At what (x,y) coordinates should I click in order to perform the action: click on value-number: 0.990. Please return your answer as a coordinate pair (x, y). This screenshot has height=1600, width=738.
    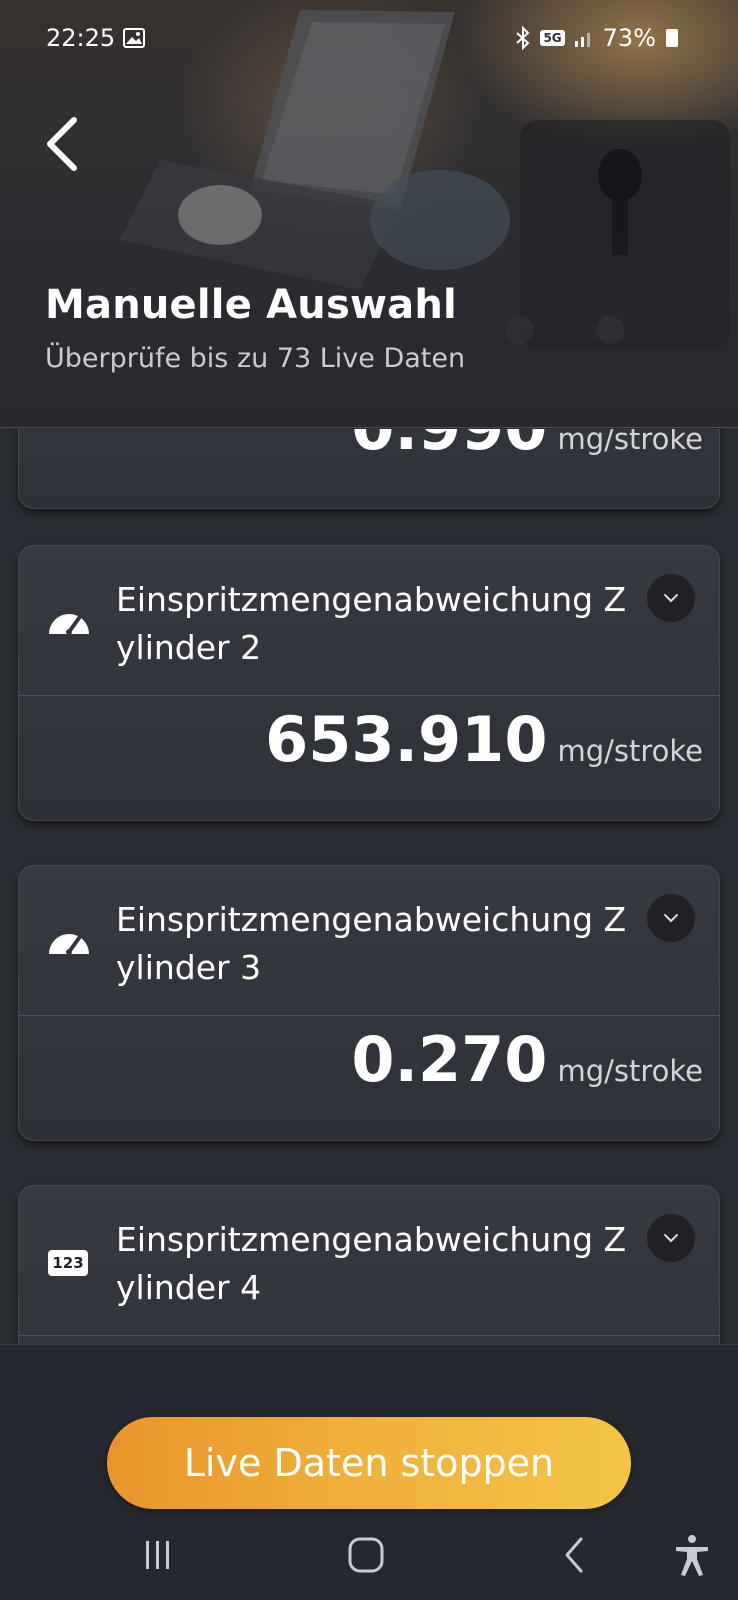
    Looking at the image, I should click on (449, 446).